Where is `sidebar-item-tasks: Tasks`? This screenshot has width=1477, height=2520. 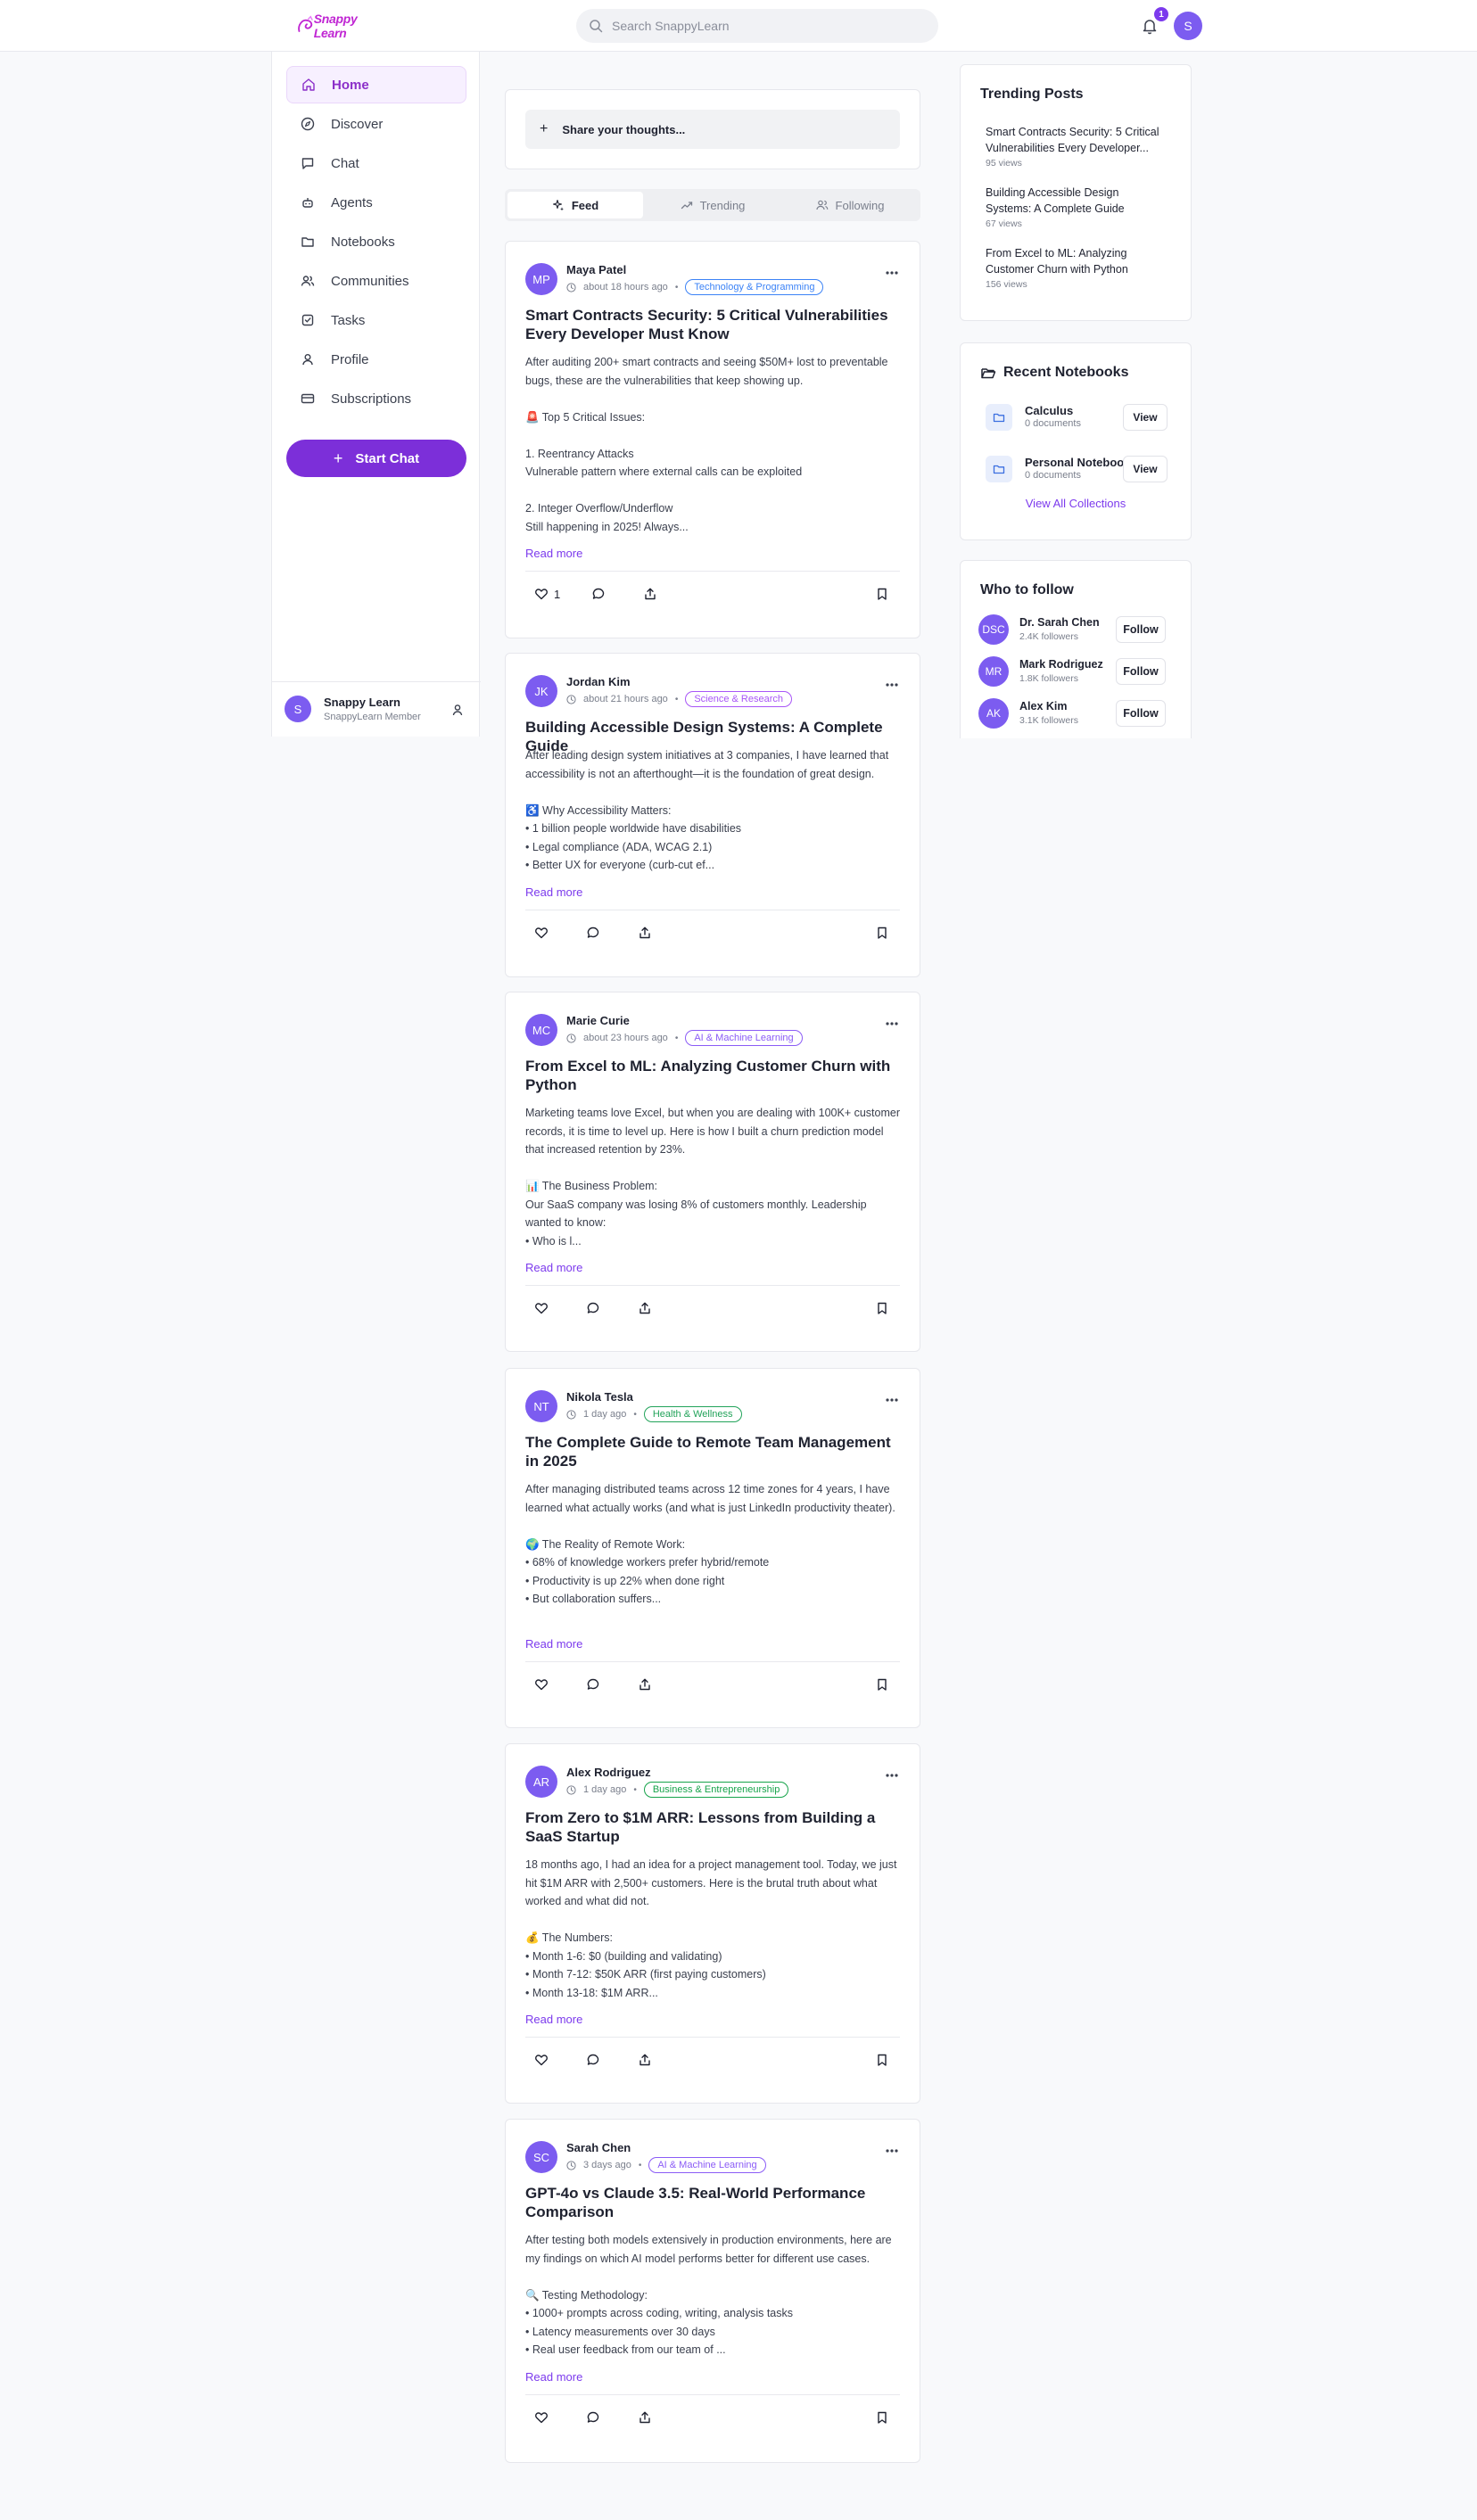
sidebar-item-tasks: Tasks is located at coordinates (376, 320).